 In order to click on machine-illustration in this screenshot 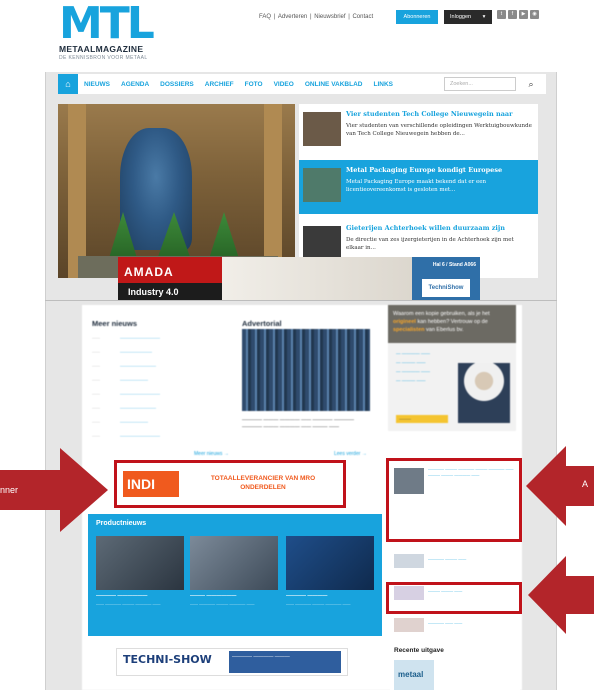, I will do `click(317, 279)`.